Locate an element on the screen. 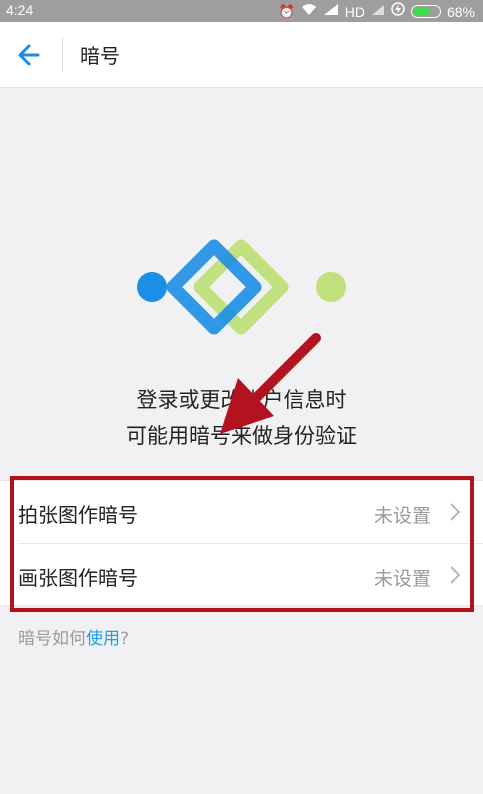 The width and height of the screenshot is (483, 794). header-divider is located at coordinates (62, 55).